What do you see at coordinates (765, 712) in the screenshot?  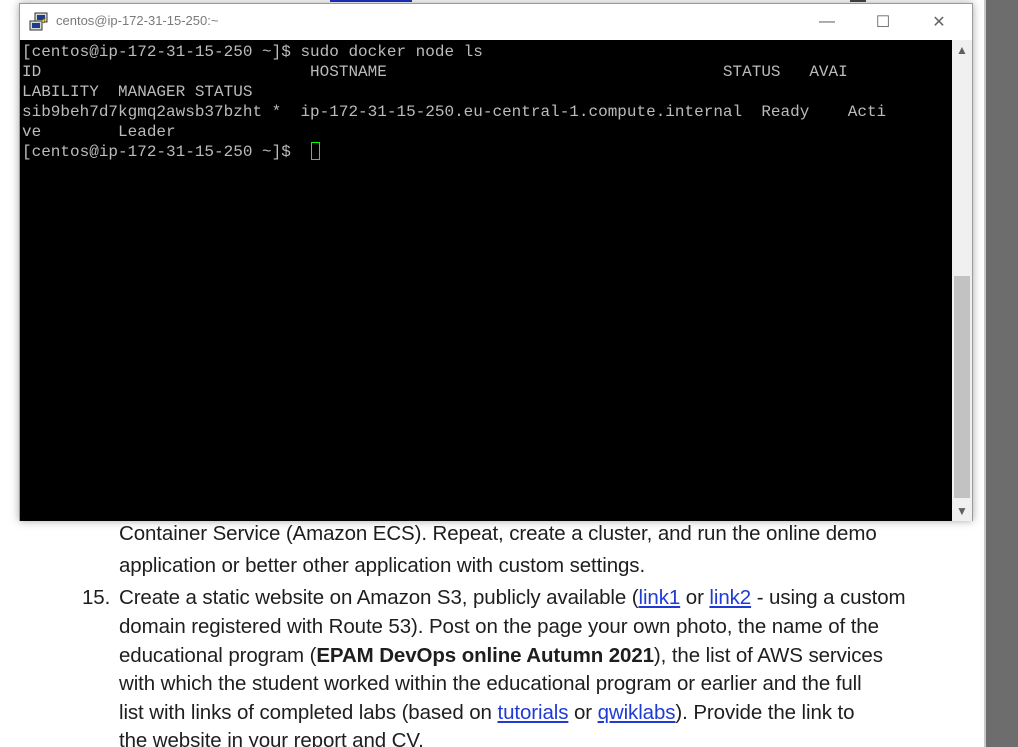 I see `doc-text: ). Provide the link to` at bounding box center [765, 712].